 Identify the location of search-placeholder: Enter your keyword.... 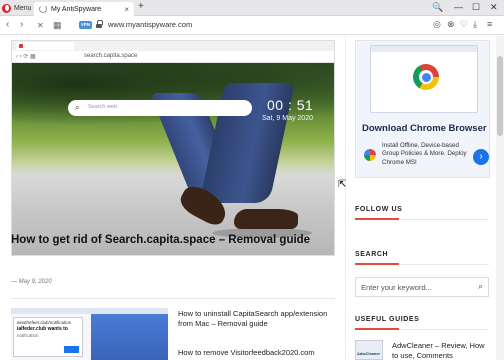
(396, 287).